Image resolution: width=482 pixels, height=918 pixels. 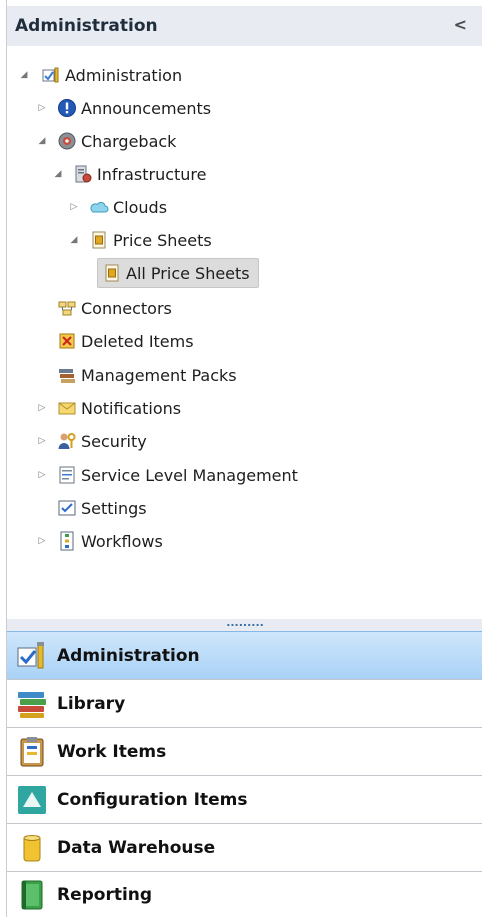 What do you see at coordinates (112, 751) in the screenshot?
I see `nav-button-label: Work Items` at bounding box center [112, 751].